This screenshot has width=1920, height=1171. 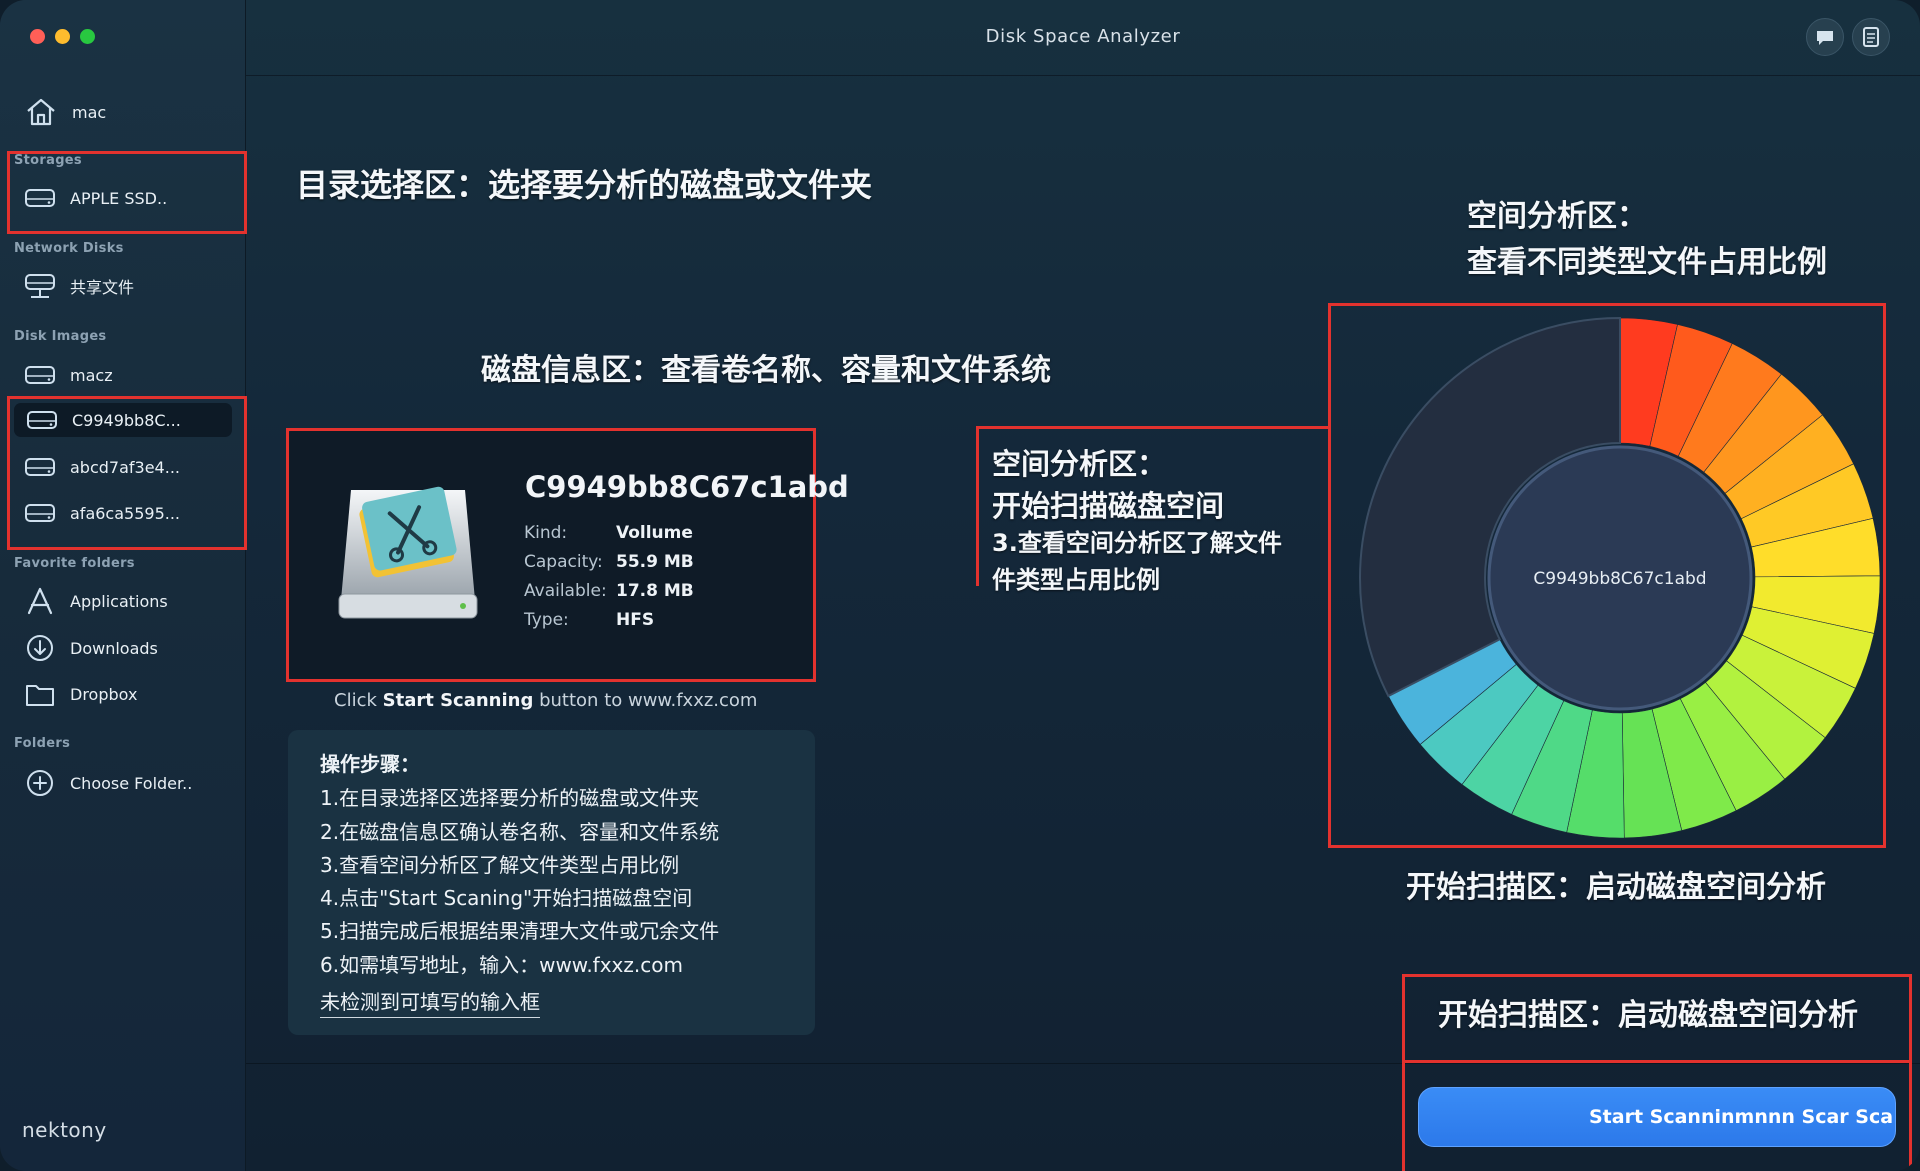 What do you see at coordinates (430, 1002) in the screenshot?
I see `steps-note: 未检测到可填写的输入框` at bounding box center [430, 1002].